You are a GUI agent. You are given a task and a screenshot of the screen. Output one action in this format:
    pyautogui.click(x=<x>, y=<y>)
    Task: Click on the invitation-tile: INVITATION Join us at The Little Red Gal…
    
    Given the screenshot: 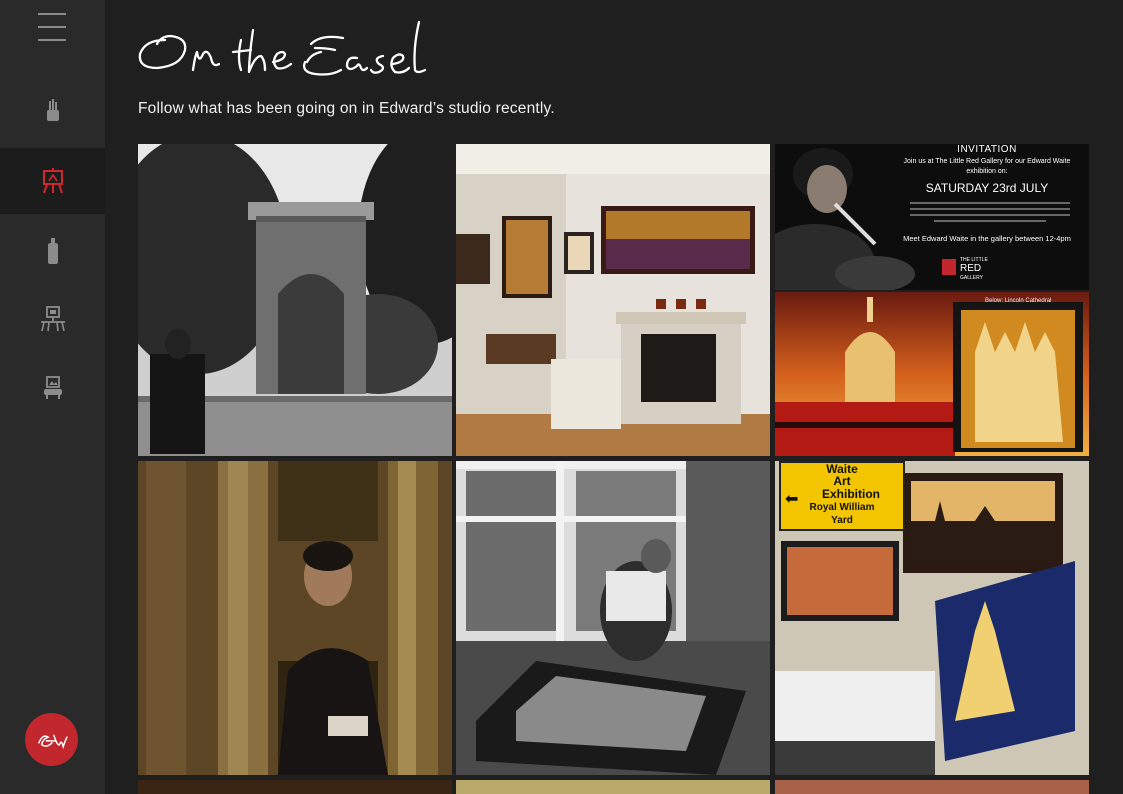 What is the action you would take?
    pyautogui.click(x=932, y=217)
    